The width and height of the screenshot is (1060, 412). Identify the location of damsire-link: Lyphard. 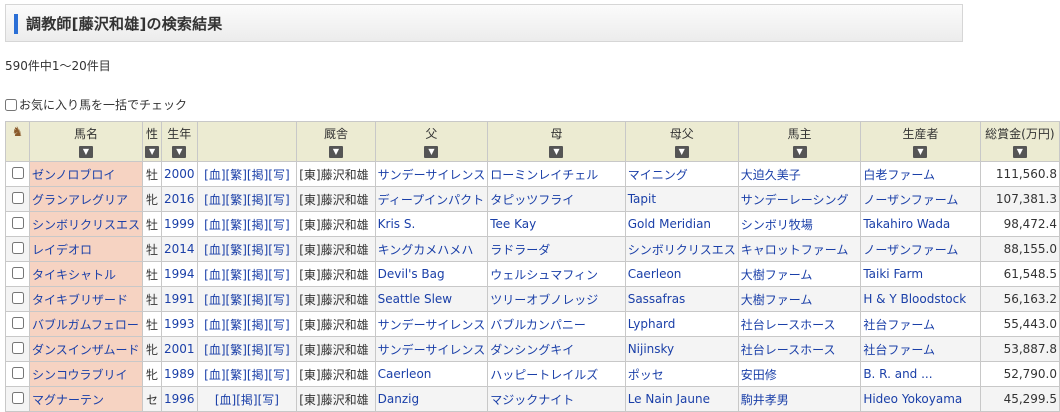
(652, 324).